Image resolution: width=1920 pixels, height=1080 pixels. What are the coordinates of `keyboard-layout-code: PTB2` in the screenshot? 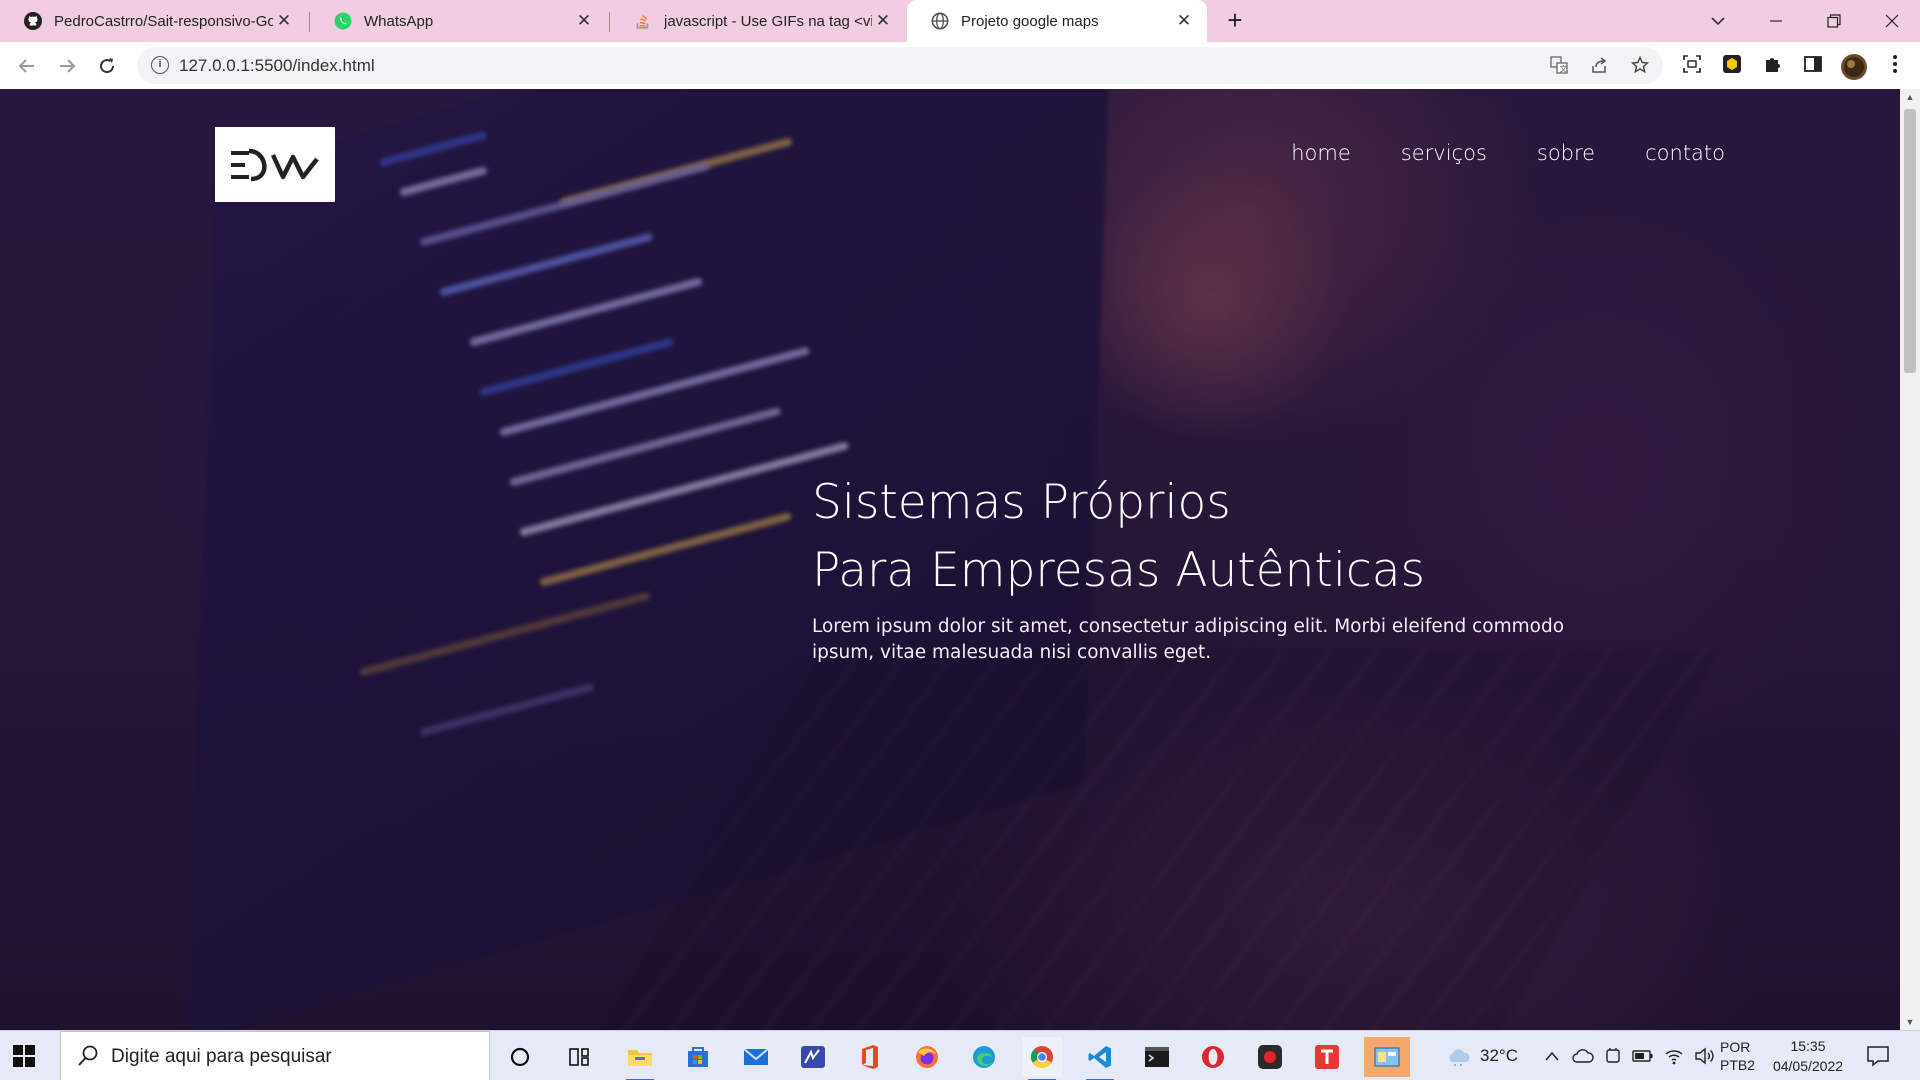 It's located at (1738, 1065).